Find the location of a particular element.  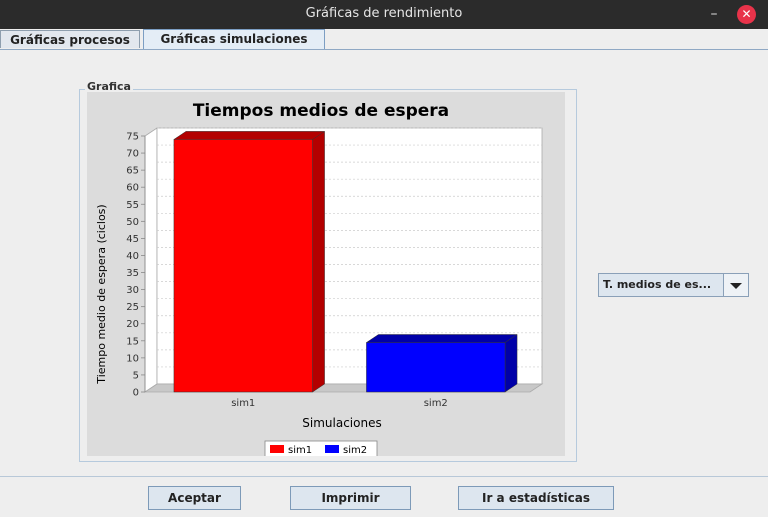

tab-graficas-simulaciones: Gráficas simulaciones is located at coordinates (234, 39).